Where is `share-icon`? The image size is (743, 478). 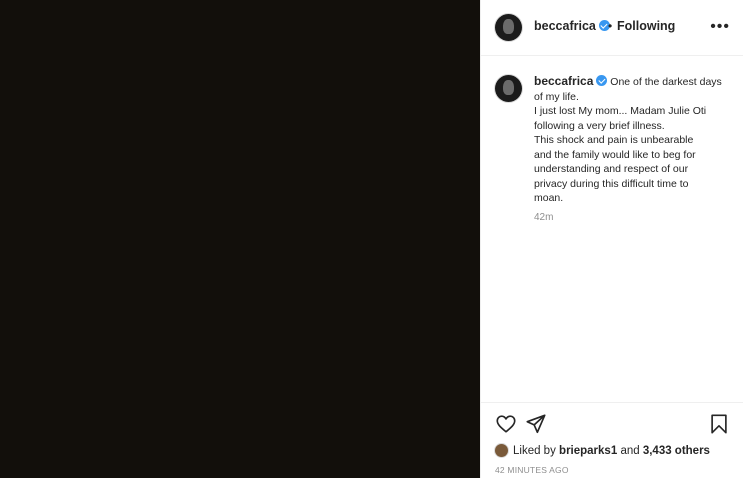
share-icon is located at coordinates (536, 424).